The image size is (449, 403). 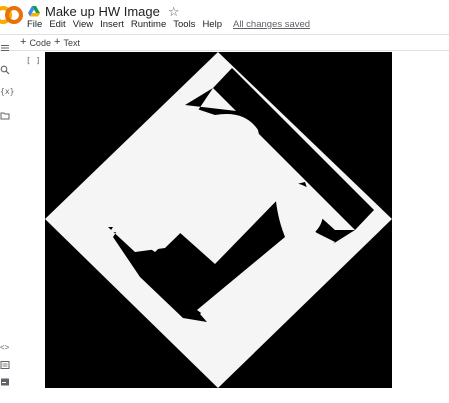 I want to click on variables-icon: {x}, so click(x=7, y=92).